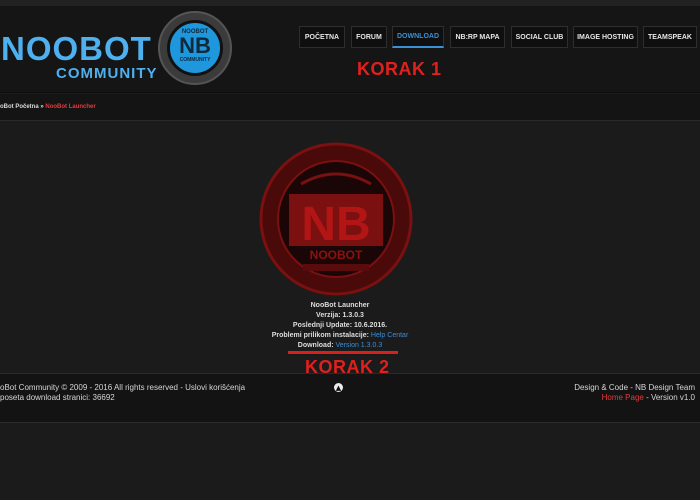 This screenshot has width=700, height=500. I want to click on version-label: Verzija:, so click(328, 315).